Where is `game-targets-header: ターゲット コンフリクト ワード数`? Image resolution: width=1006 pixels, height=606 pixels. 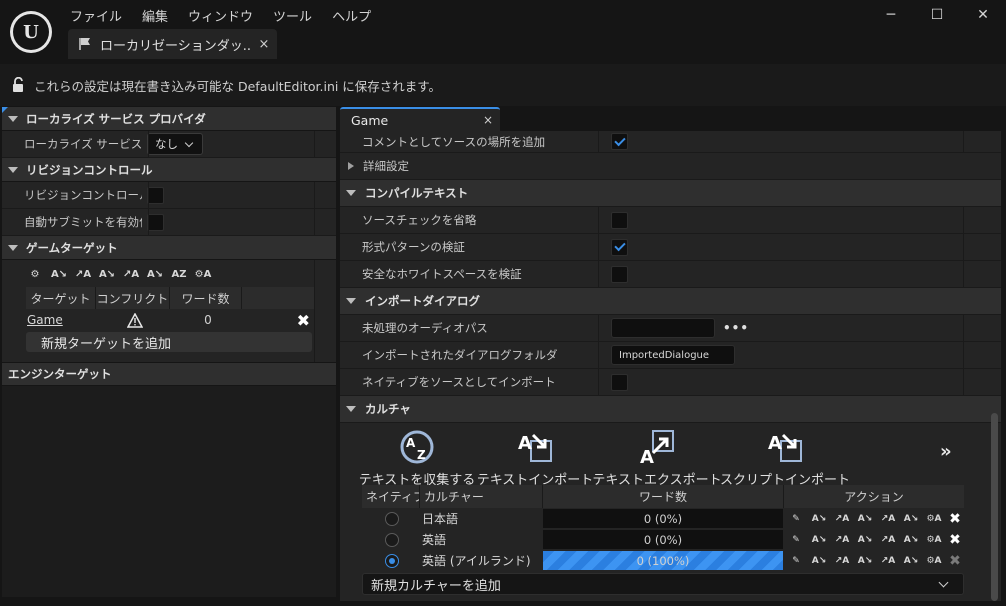
game-targets-header: ターゲット コンフリクト ワード数 is located at coordinates (170, 298).